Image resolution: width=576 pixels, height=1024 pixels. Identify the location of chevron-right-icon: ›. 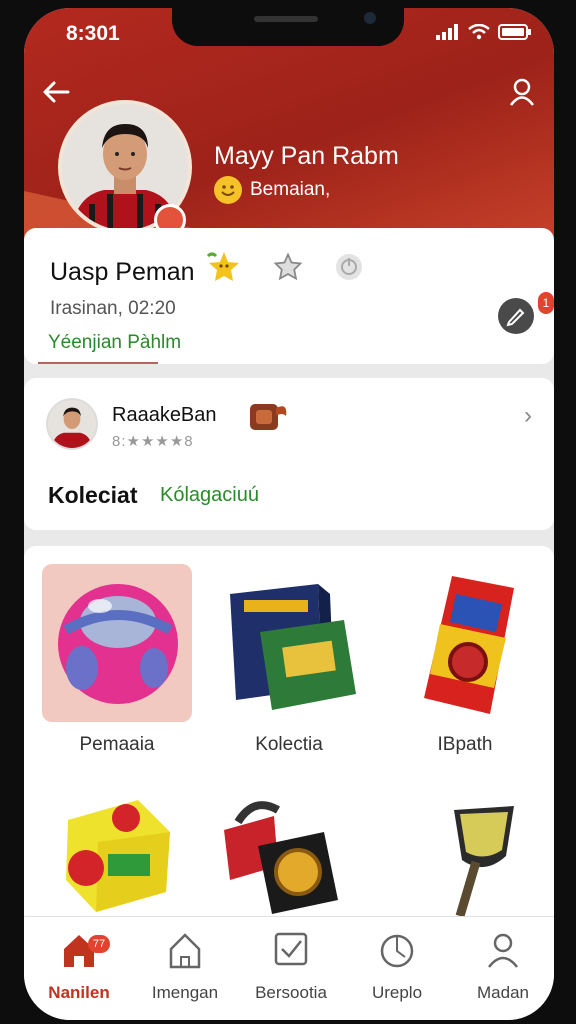
(528, 416).